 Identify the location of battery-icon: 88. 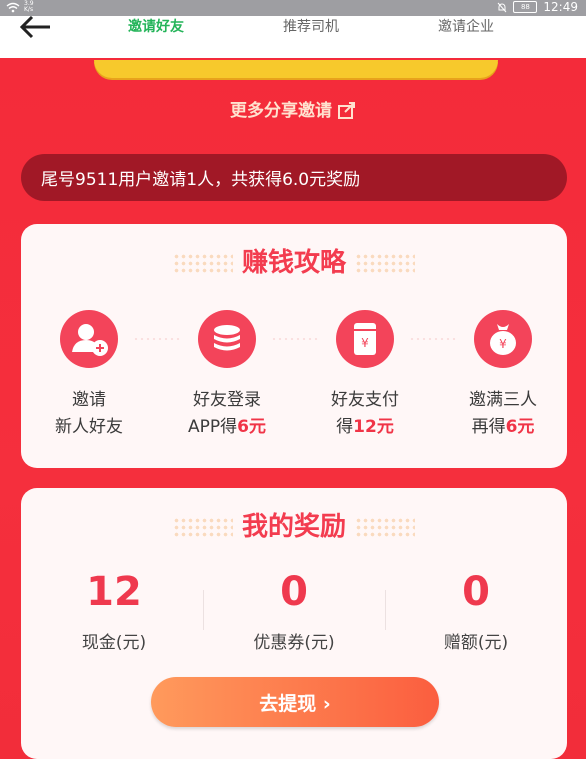
(525, 7).